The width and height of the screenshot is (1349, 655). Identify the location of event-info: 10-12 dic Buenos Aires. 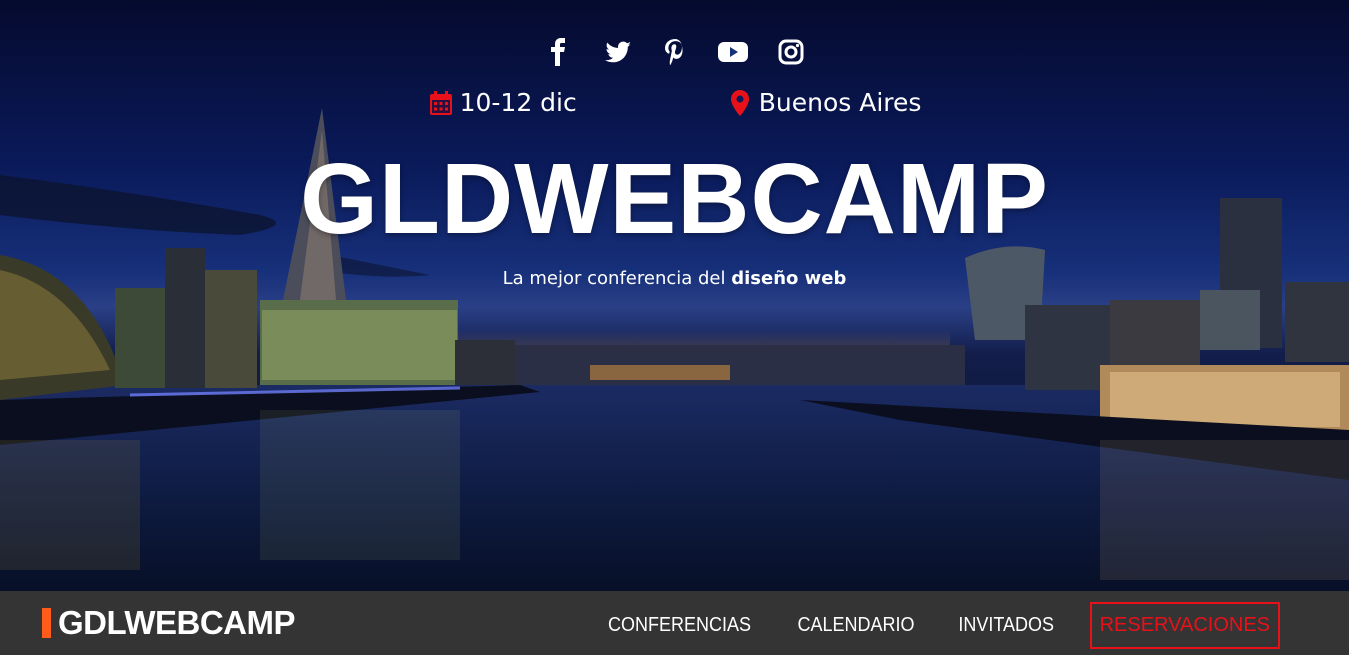
(674, 102).